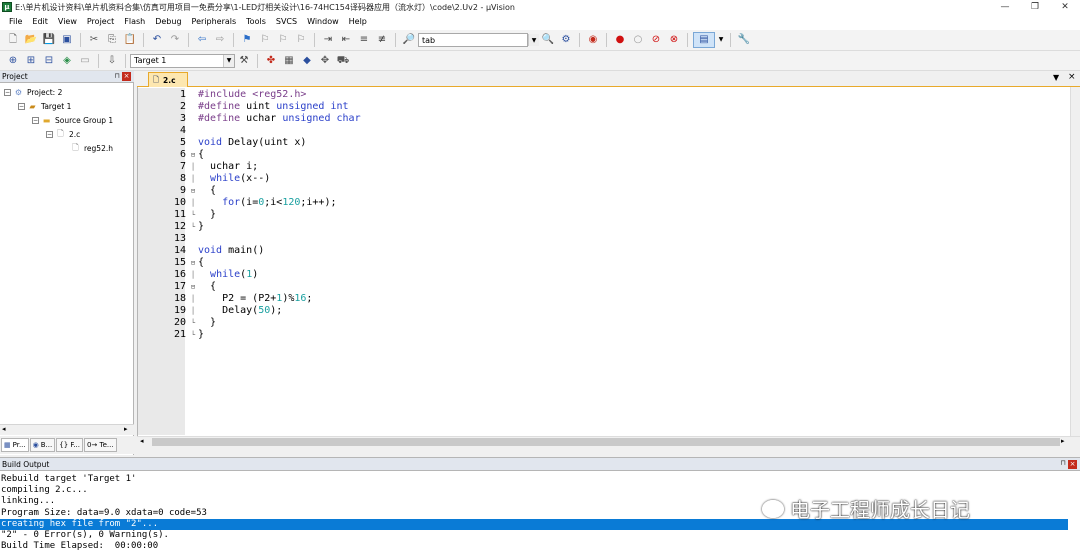 The height and width of the screenshot is (557, 1080). I want to click on find-icon: 🔍, so click(548, 40).